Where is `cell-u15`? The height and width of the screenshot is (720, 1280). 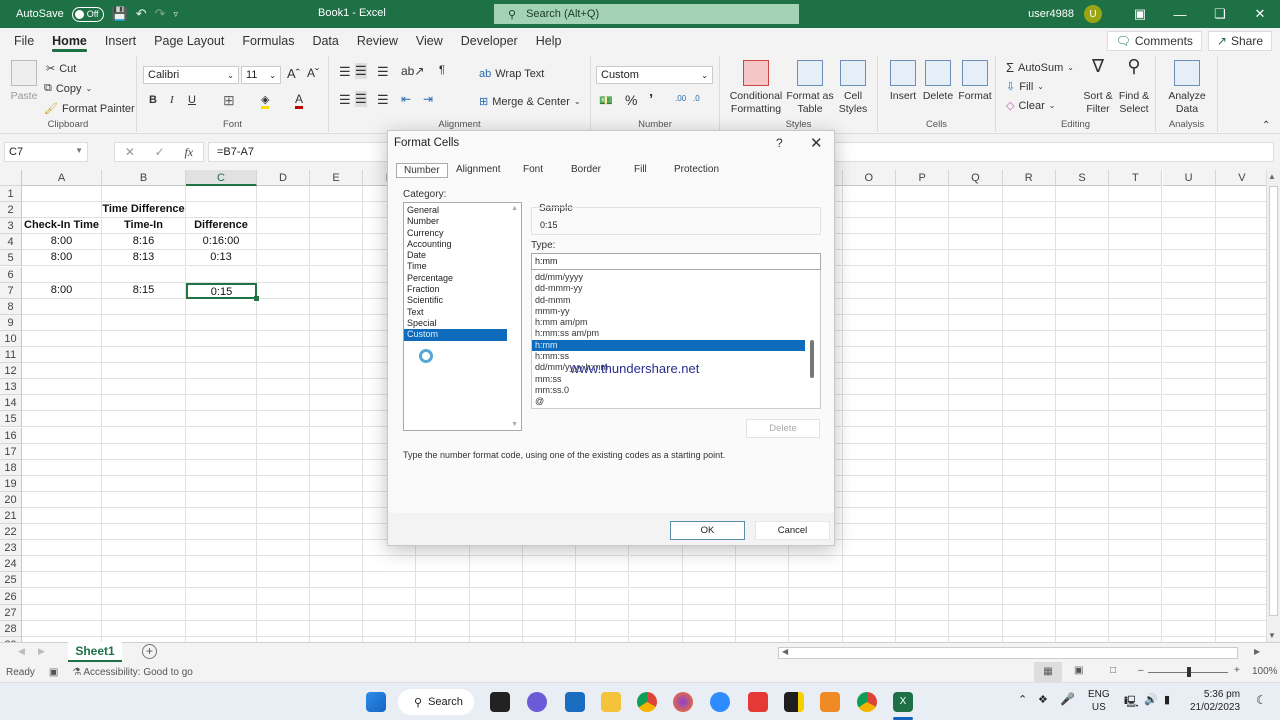
cell-u15 is located at coordinates (1189, 419).